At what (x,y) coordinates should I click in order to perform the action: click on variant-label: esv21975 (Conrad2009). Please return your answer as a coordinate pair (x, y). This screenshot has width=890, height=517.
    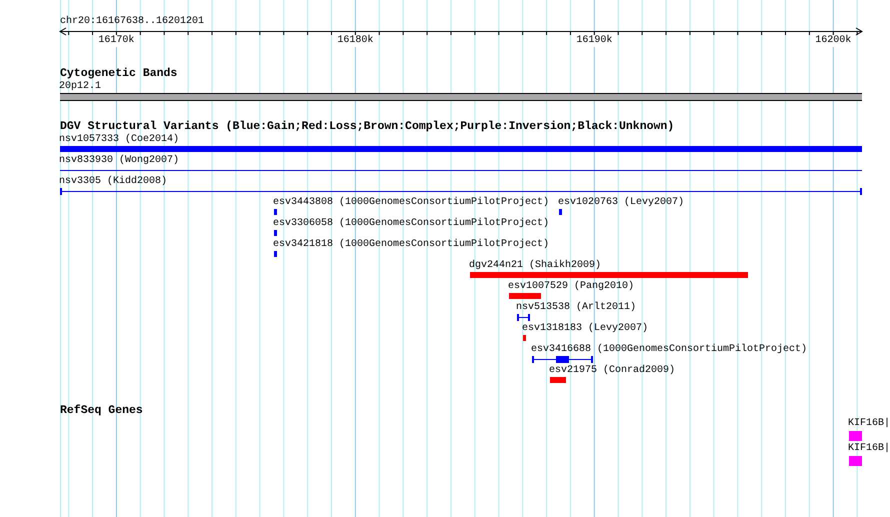
    Looking at the image, I should click on (612, 371).